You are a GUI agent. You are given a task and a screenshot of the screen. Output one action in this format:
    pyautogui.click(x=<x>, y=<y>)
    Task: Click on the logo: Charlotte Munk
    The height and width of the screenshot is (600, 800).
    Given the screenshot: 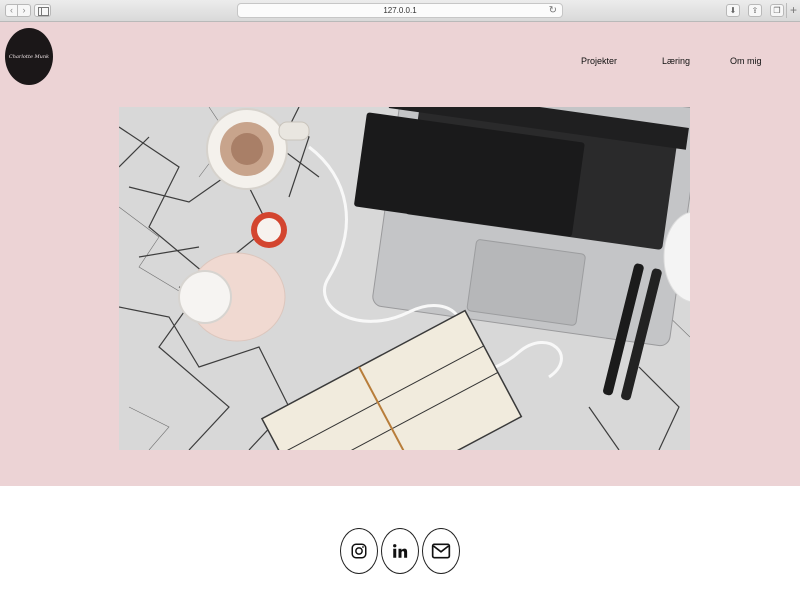 What is the action you would take?
    pyautogui.click(x=29, y=56)
    